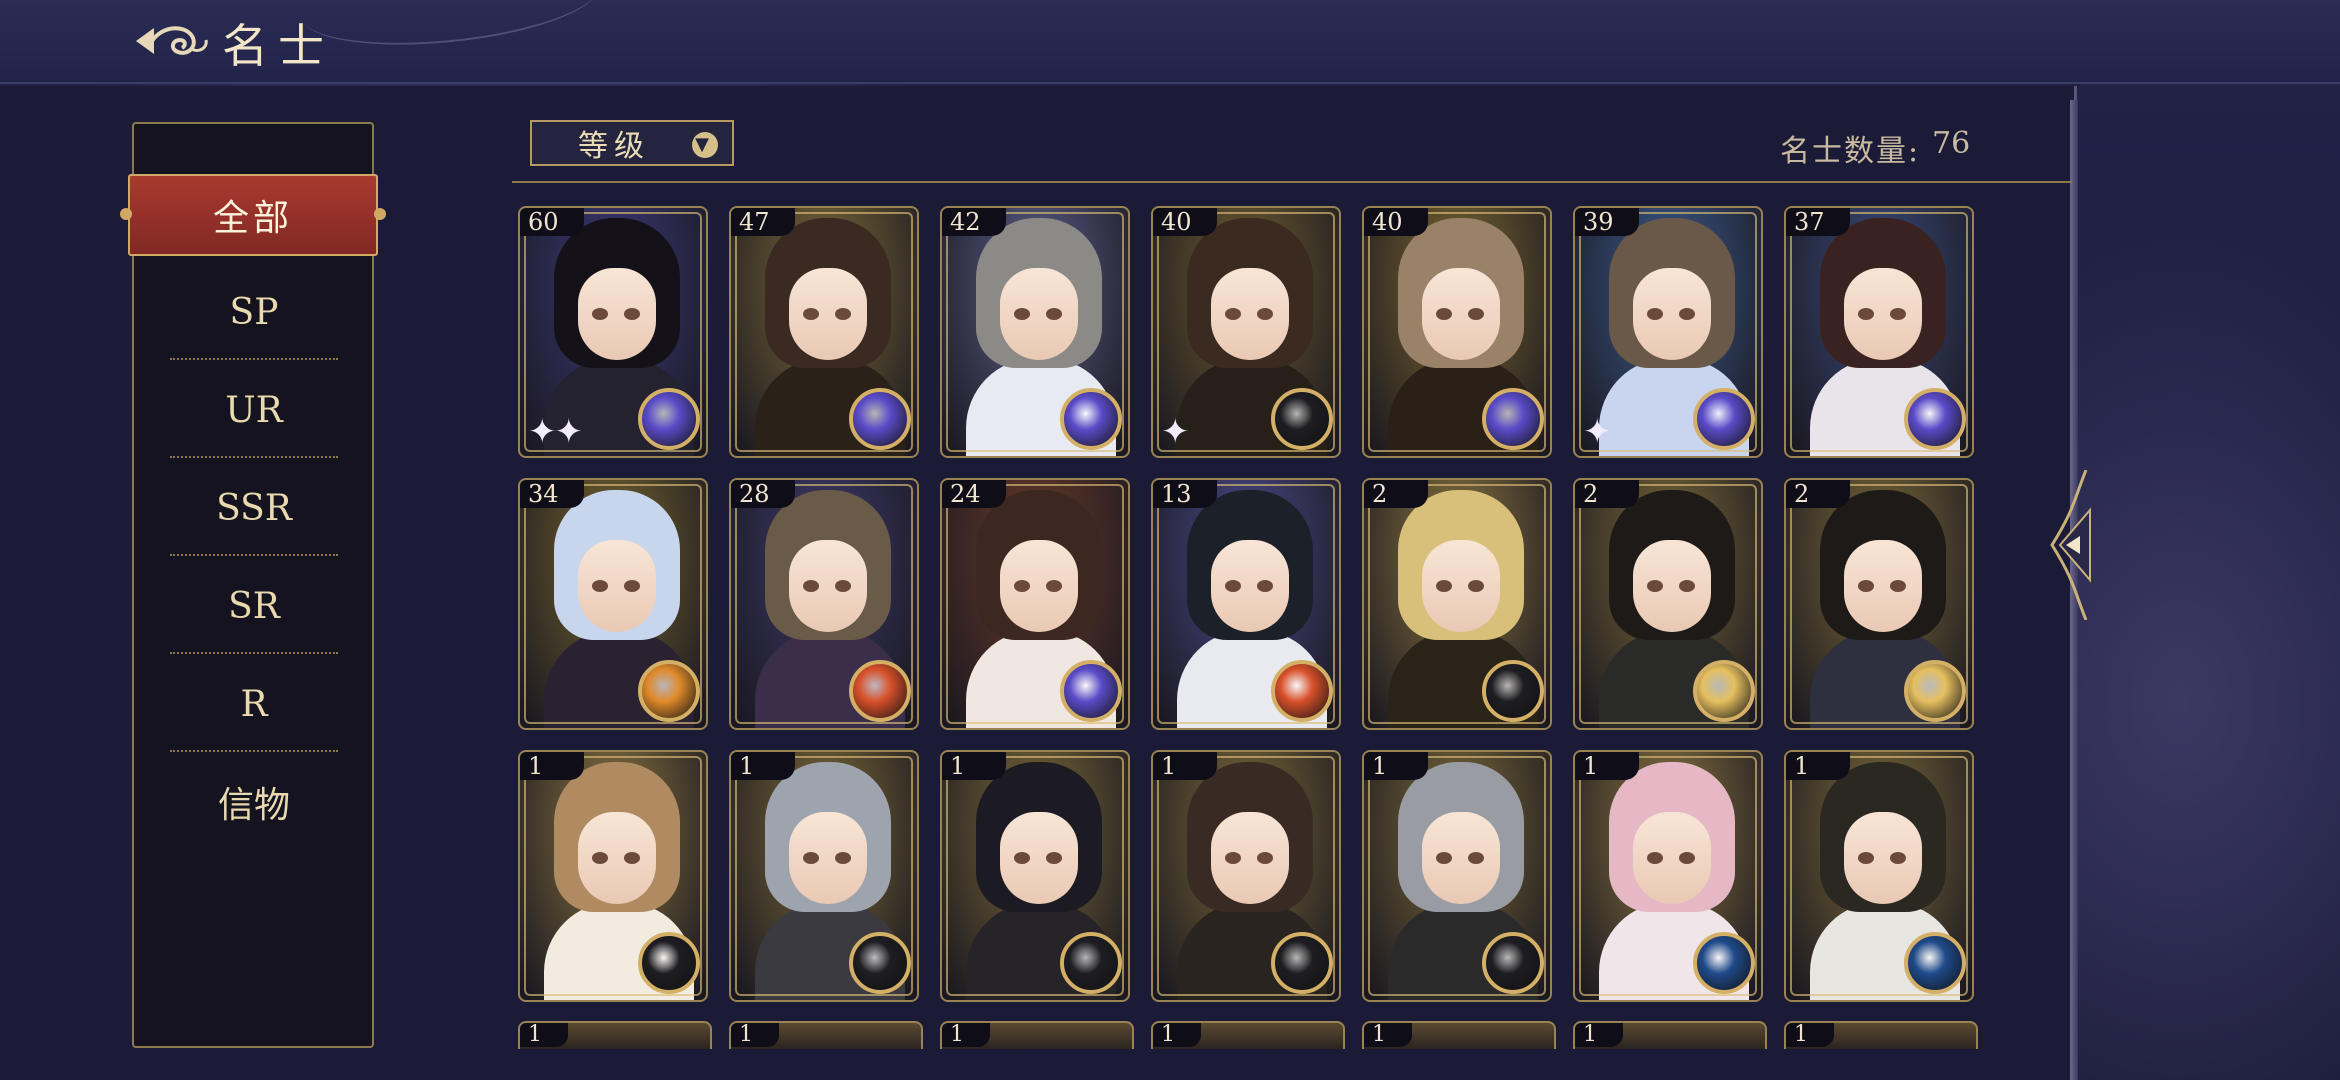 The image size is (2340, 1080). What do you see at coordinates (252, 218) in the screenshot?
I see `sidebar-item-label: 全部` at bounding box center [252, 218].